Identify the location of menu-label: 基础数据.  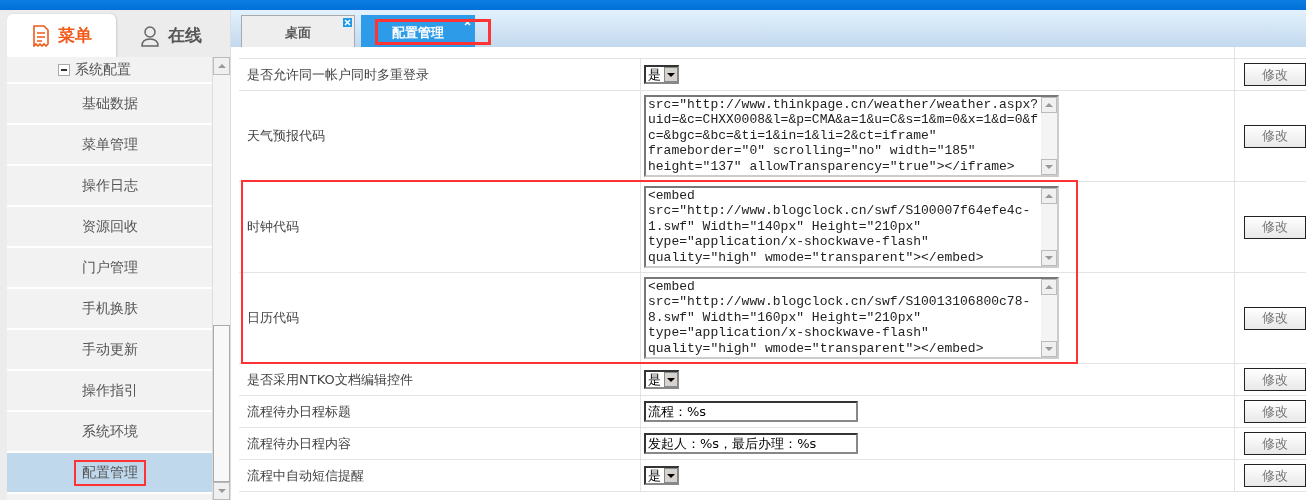
(109, 103).